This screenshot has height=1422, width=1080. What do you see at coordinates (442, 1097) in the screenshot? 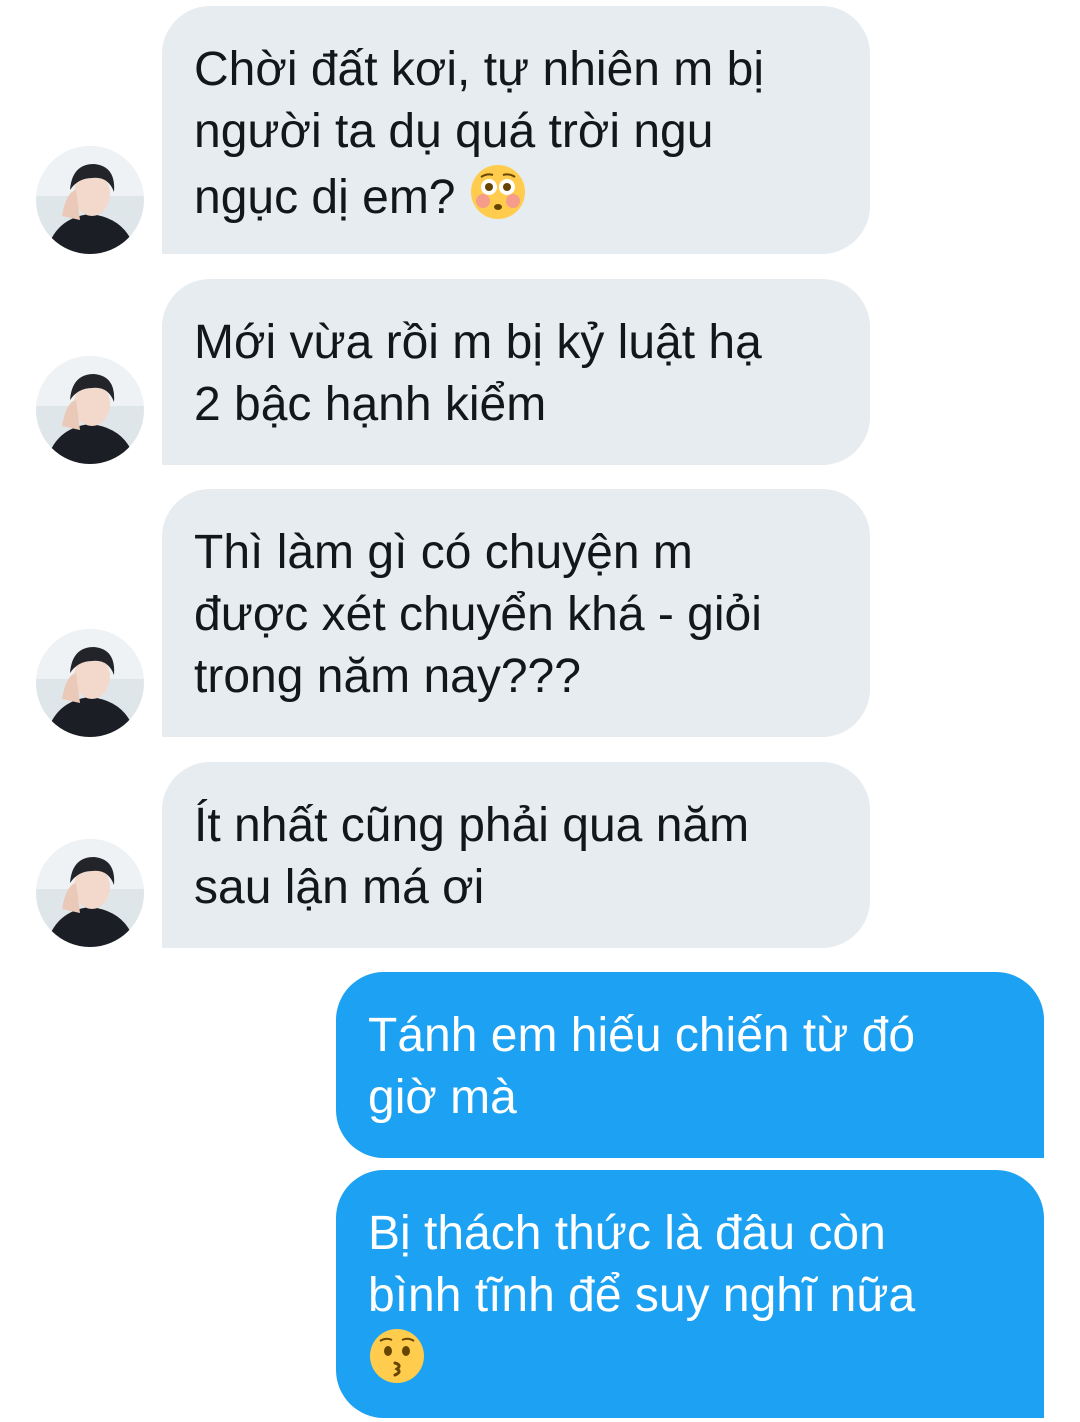
I see `message-line: giờ mà` at bounding box center [442, 1097].